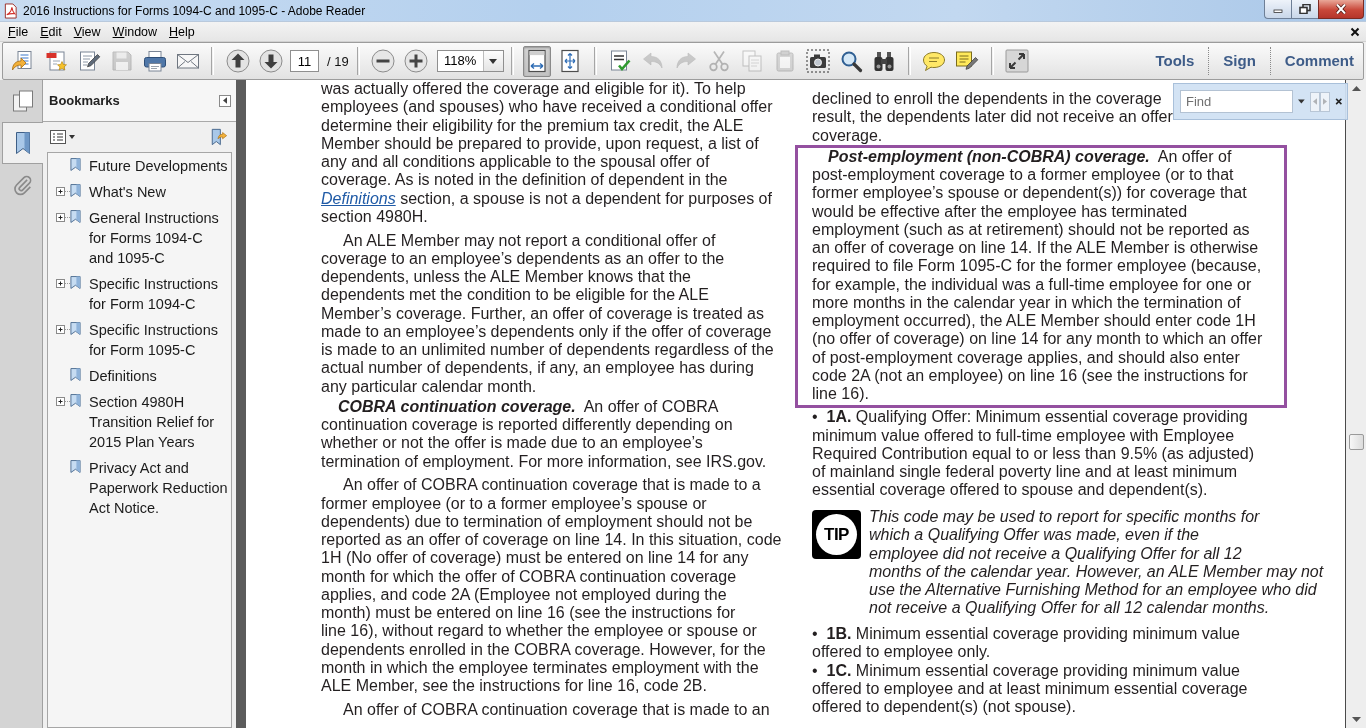 This screenshot has height=728, width=1366. I want to click on bookmark-item: Specific Instructions for Form 1094-C, so click(159, 294).